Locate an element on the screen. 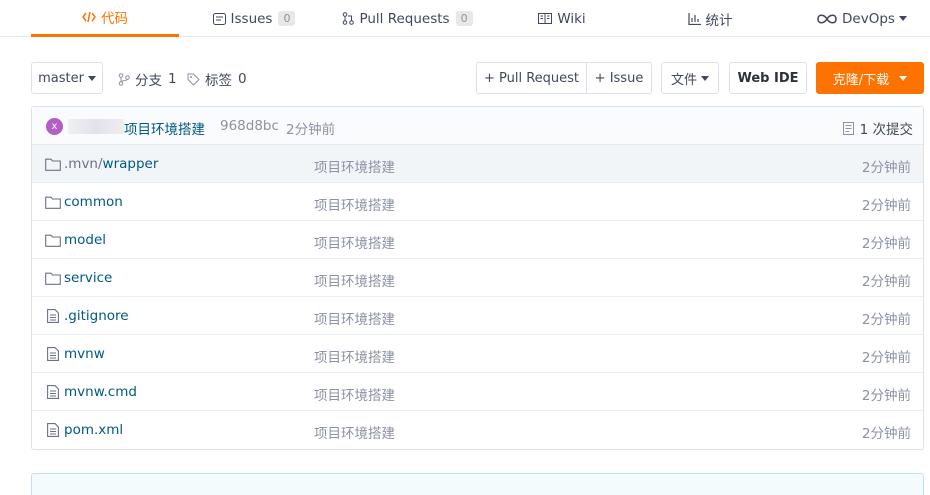 The image size is (930, 495). file-row: service 项目环境搭建 2分钟前 is located at coordinates (477, 278).